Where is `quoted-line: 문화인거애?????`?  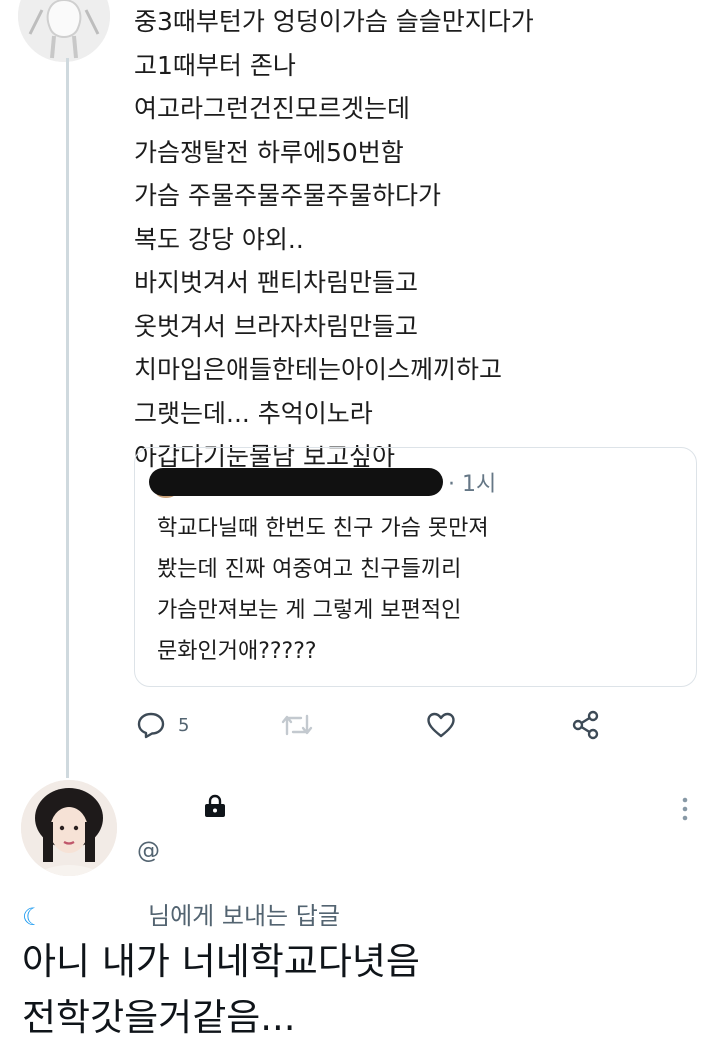 quoted-line: 문화인거애????? is located at coordinates (237, 651).